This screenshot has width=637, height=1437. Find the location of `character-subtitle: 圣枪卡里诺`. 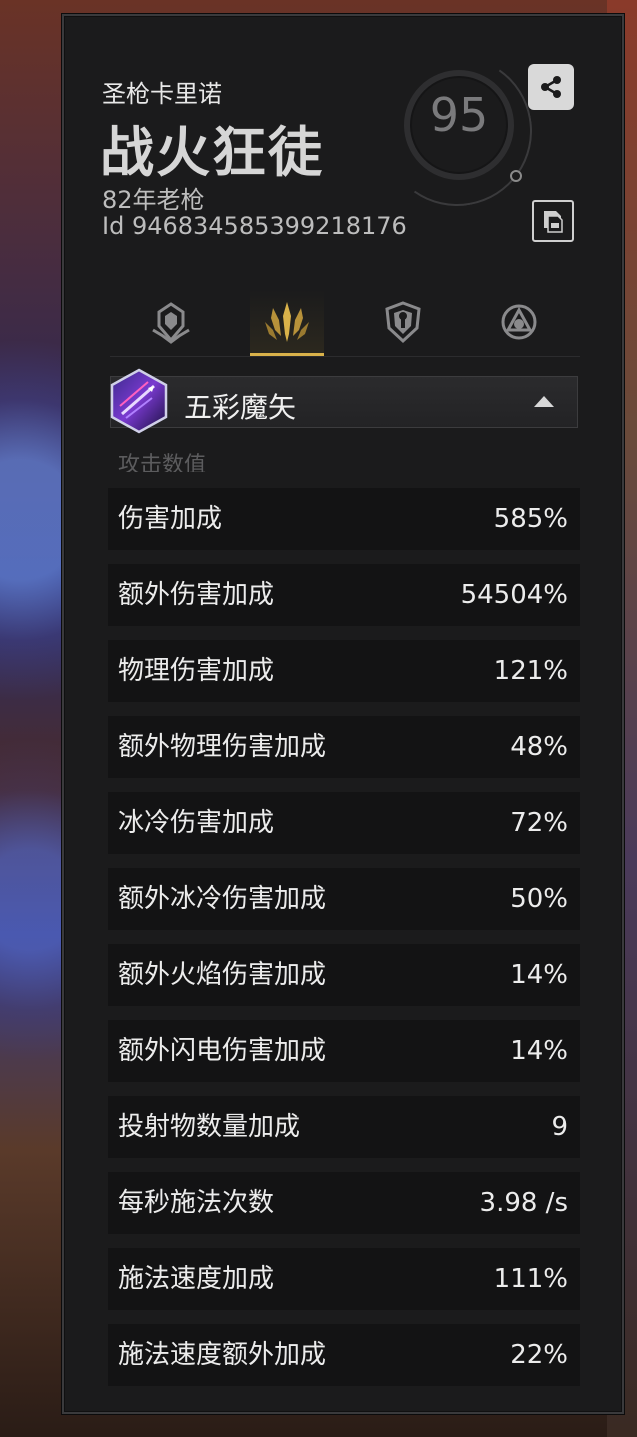

character-subtitle: 圣枪卡里诺 is located at coordinates (162, 94).